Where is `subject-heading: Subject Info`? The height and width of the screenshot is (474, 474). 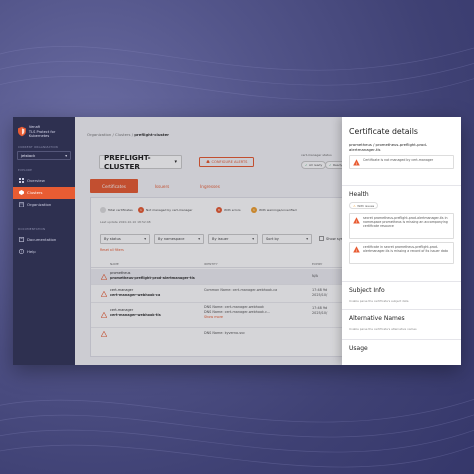 subject-heading: Subject Info is located at coordinates (367, 290).